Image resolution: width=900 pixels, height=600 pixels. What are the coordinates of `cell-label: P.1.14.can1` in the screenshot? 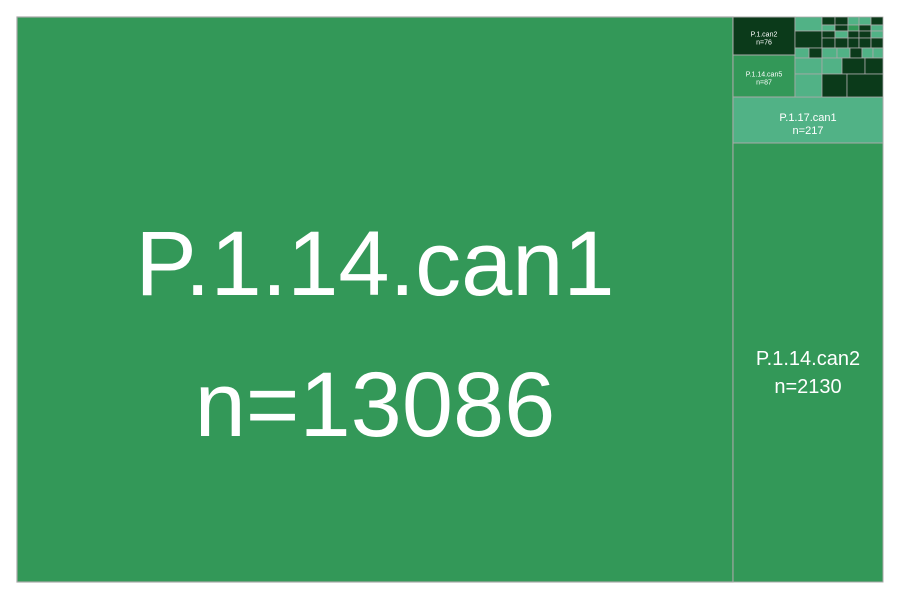 It's located at (374, 264).